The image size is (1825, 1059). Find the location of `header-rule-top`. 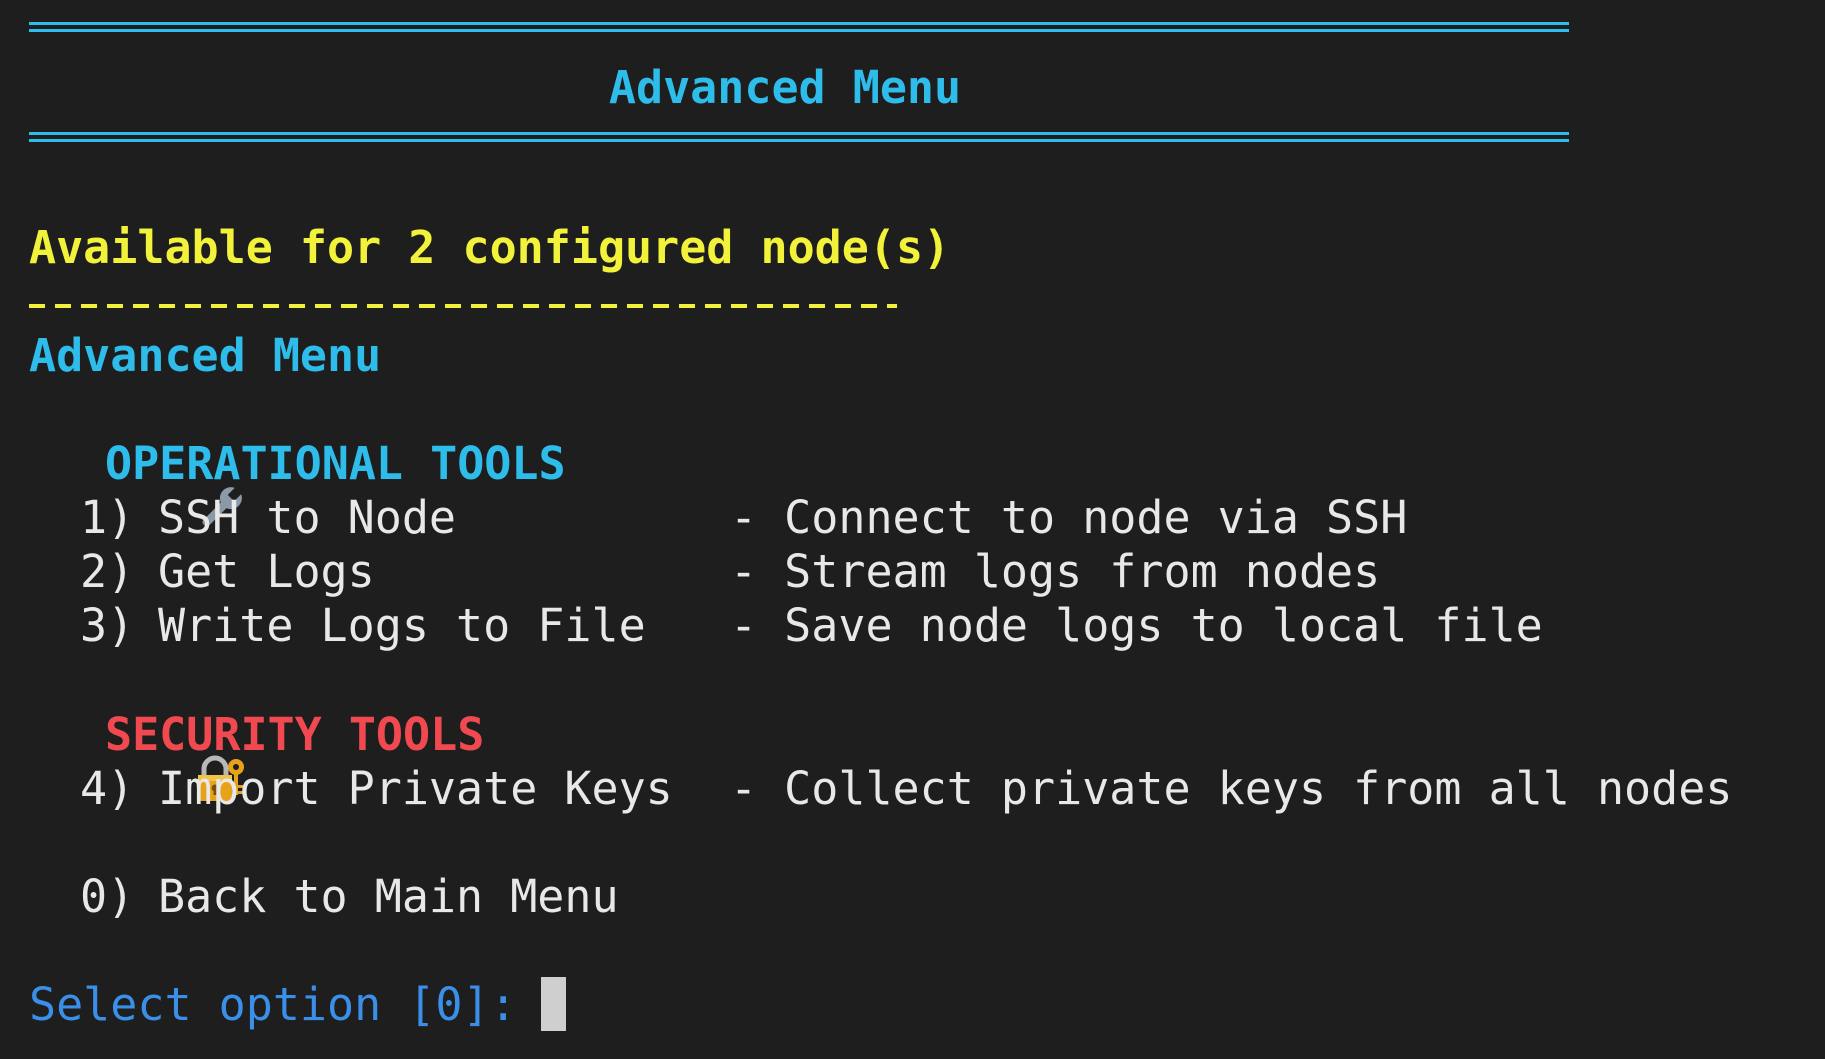

header-rule-top is located at coordinates (799, 27).